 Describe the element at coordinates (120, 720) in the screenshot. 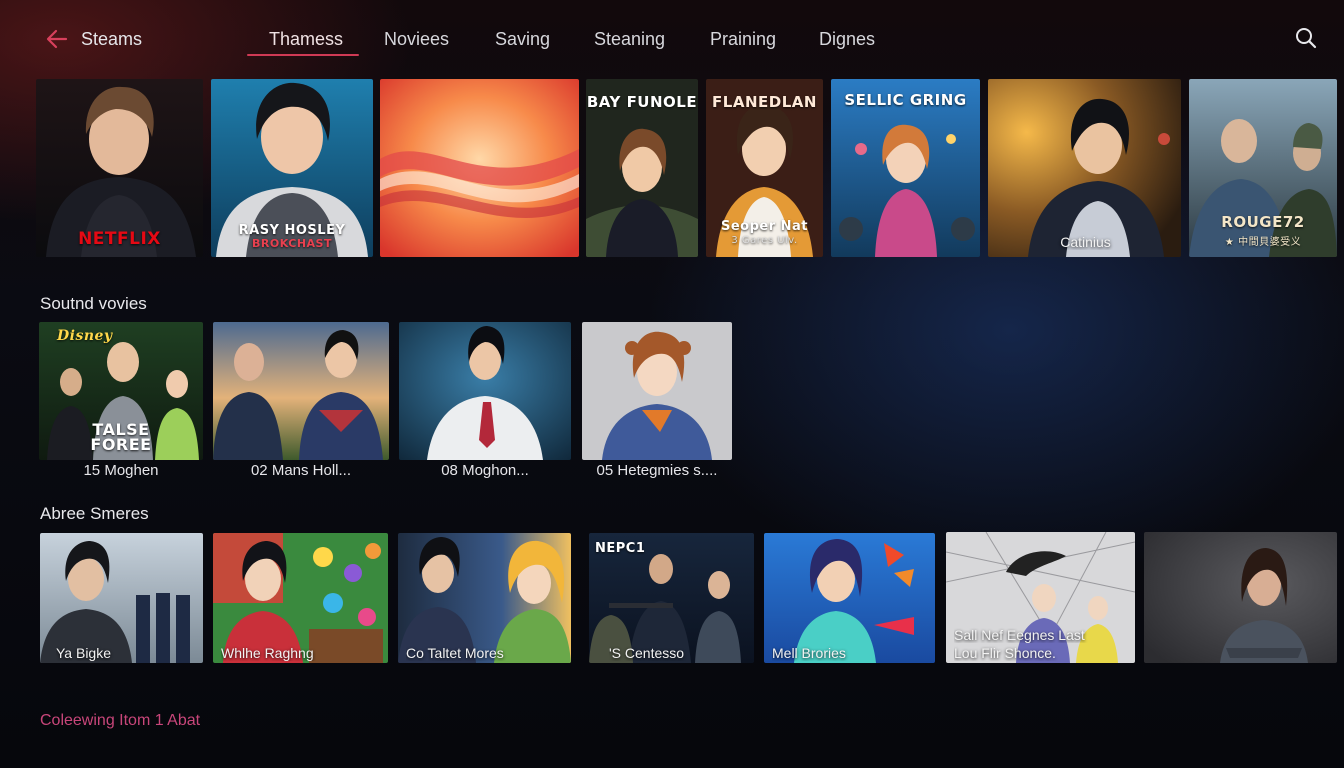

I see `footer-status-text: Coleewing Itom 1 Abat` at that location.